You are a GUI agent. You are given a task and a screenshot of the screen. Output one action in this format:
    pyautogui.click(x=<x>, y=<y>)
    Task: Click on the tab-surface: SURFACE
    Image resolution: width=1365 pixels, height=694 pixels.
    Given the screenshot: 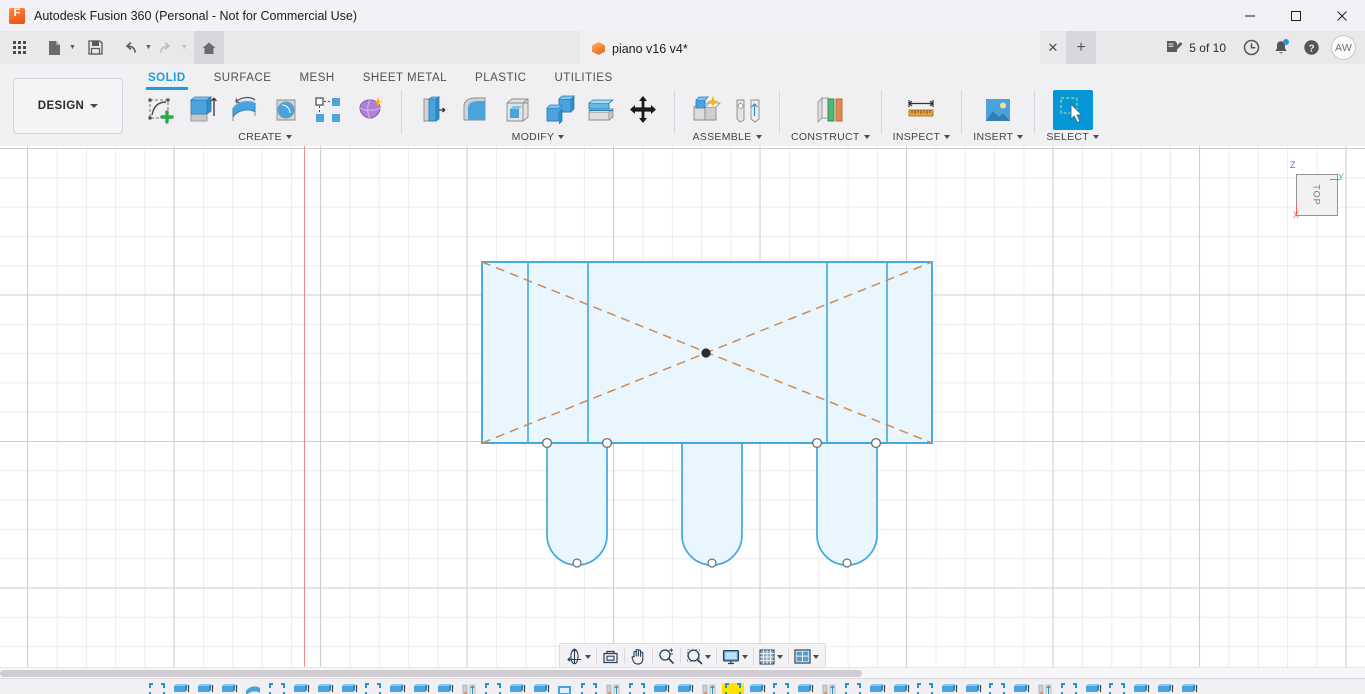 What is the action you would take?
    pyautogui.click(x=243, y=78)
    